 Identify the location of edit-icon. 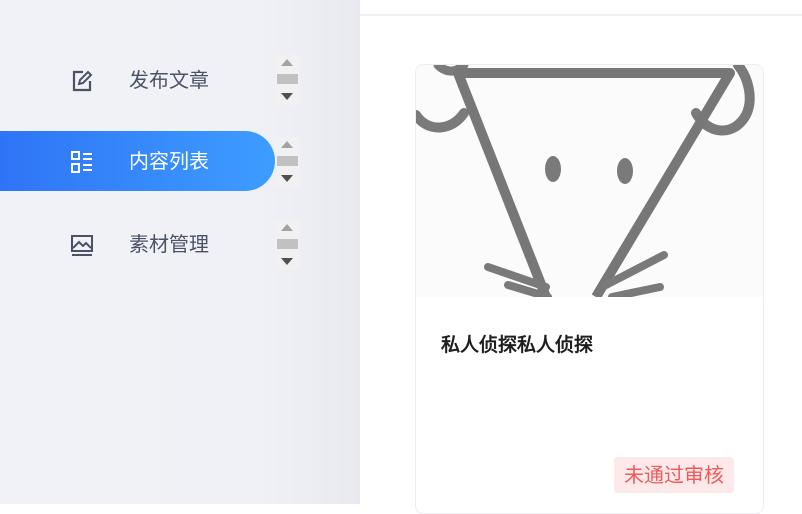
(82, 81).